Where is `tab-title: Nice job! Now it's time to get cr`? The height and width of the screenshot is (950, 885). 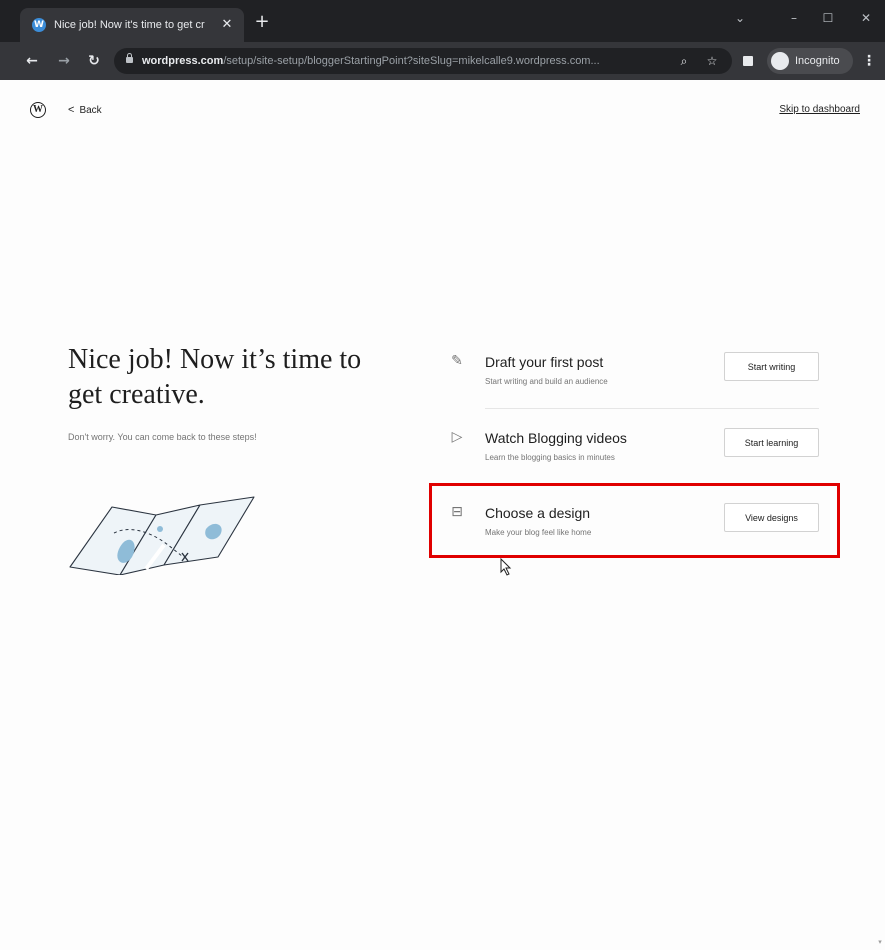
tab-title: Nice job! Now it's time to get cr is located at coordinates (129, 25).